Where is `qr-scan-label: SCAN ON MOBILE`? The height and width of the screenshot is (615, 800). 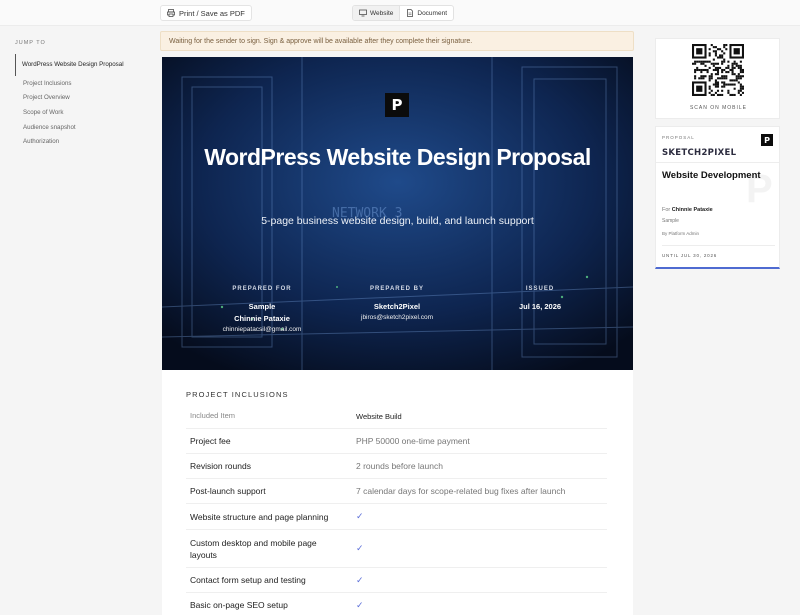
qr-scan-label: SCAN ON MOBILE is located at coordinates (718, 108).